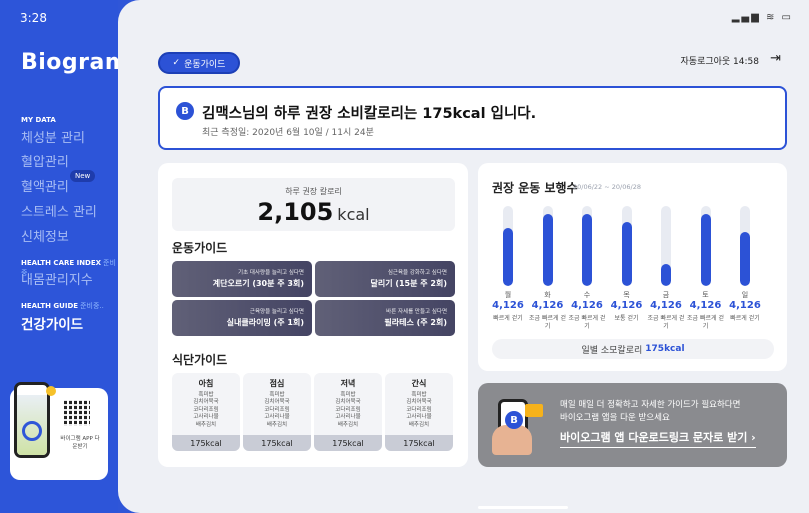 The image size is (809, 513). What do you see at coordinates (242, 279) in the screenshot?
I see `exercise-tile-stairs: 기초 대사량을 늘리고 싶다면 계단오르기 (30분 주 3회)` at bounding box center [242, 279].